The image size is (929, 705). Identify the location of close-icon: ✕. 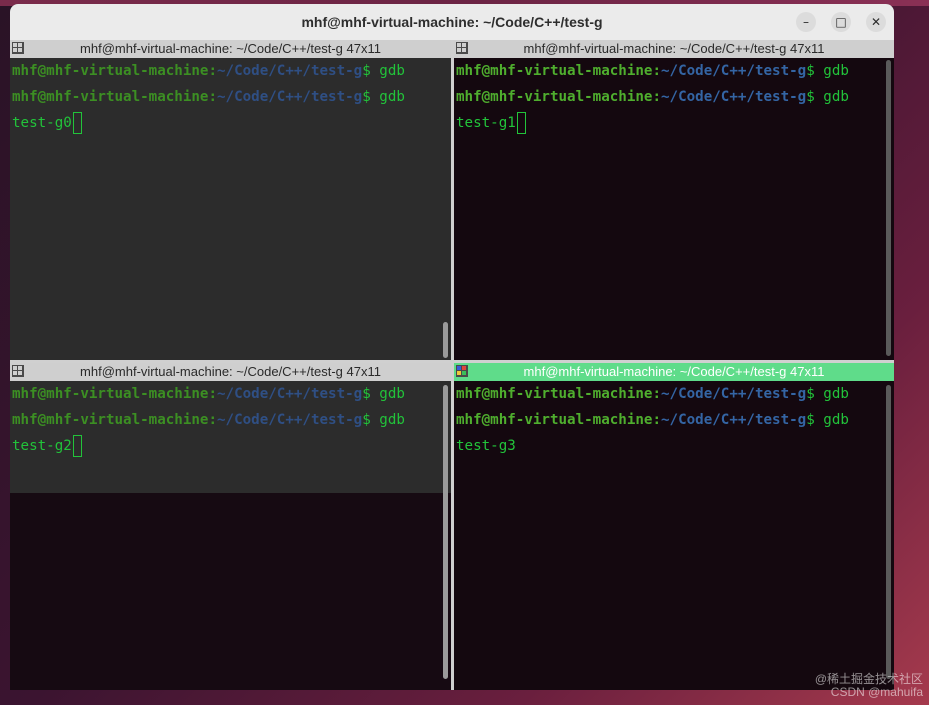
(876, 22).